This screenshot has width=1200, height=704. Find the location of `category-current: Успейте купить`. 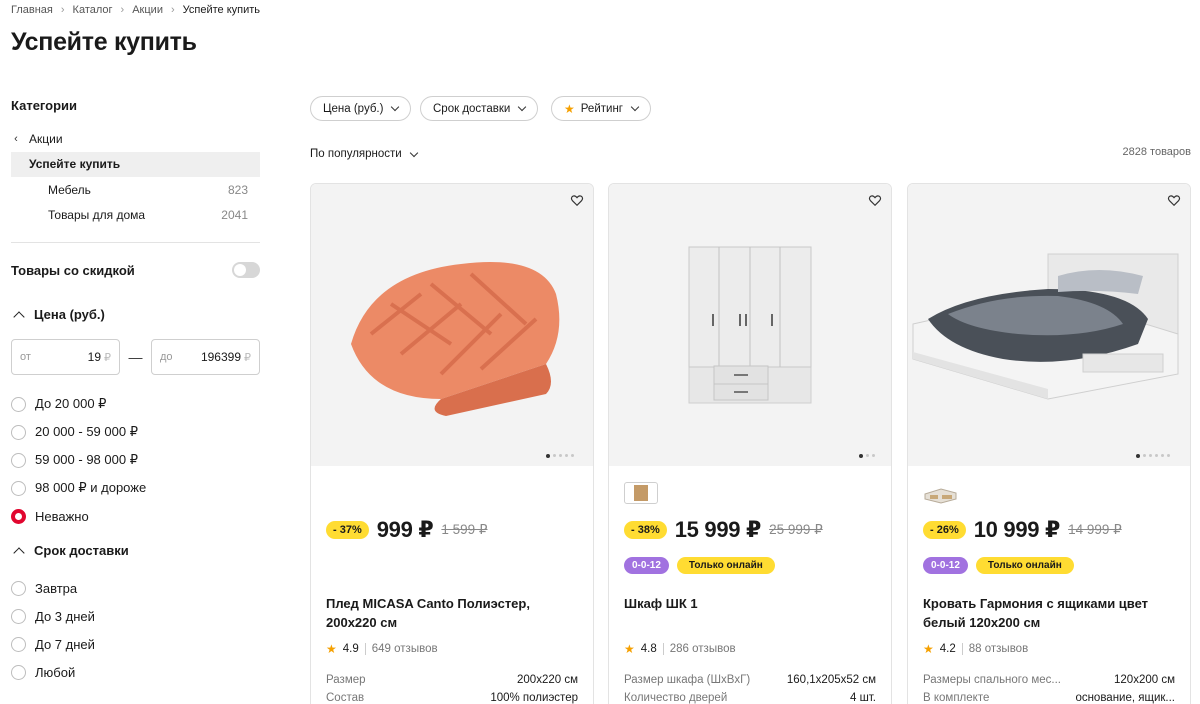

category-current: Успейте купить is located at coordinates (135, 164).